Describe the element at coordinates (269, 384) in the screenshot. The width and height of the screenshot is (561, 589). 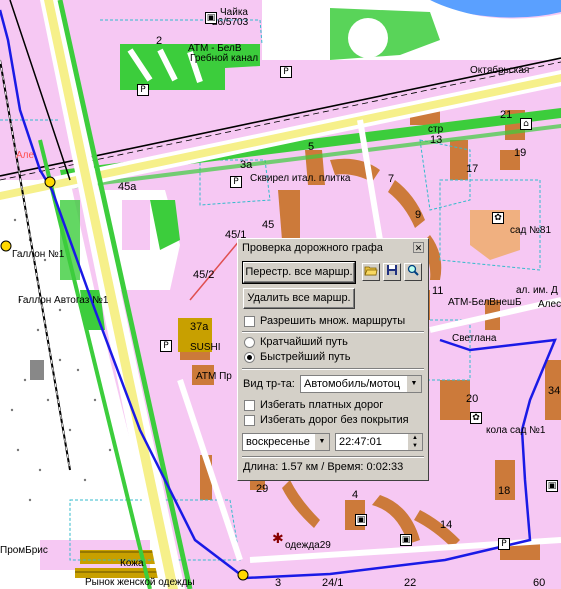
I see `vehicle-type-label: Вид тр-та:` at that location.